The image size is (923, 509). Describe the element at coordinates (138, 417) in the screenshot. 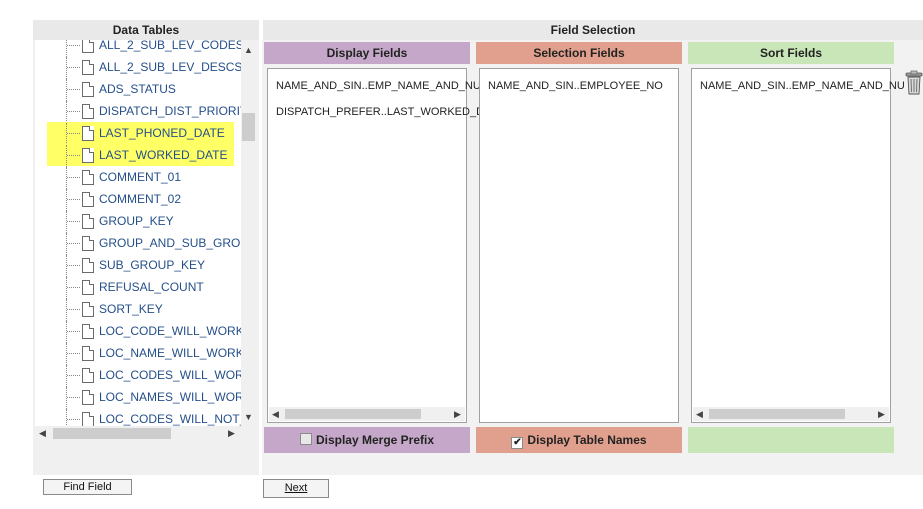

I see `tree-item: LOC_CODES_WILL_NOT_V` at that location.